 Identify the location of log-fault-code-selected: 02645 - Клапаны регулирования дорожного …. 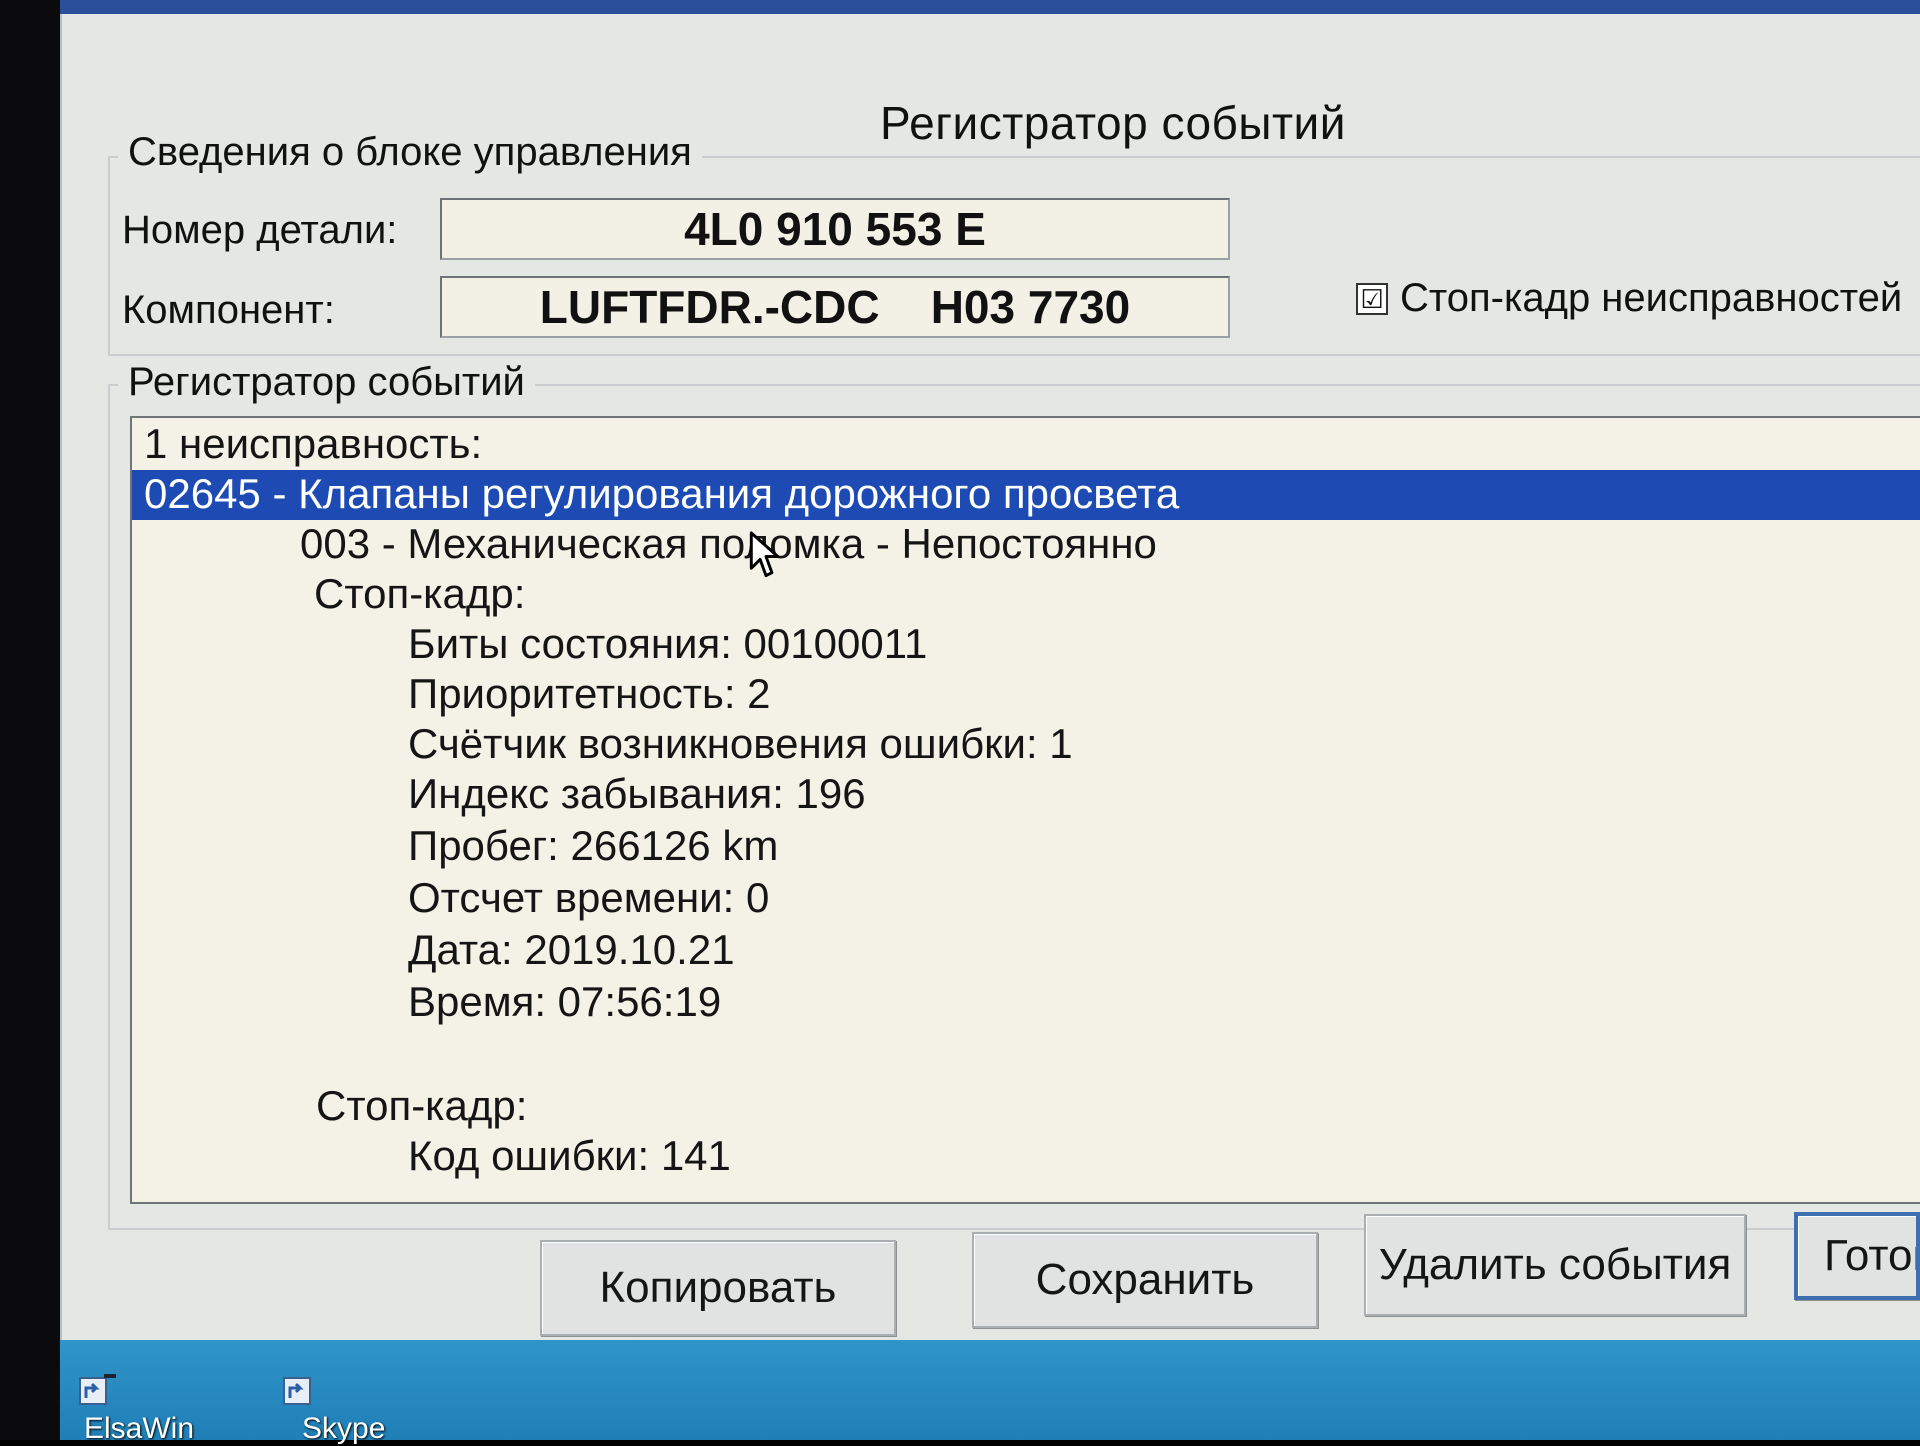
(1026, 495).